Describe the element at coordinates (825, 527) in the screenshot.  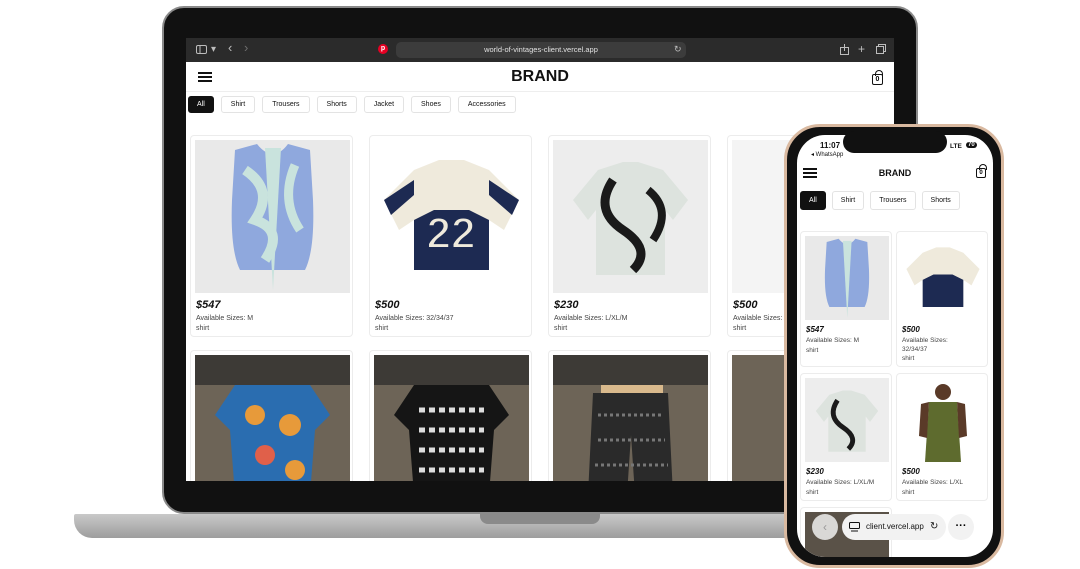
I see `phone-back-icon: ‹` at that location.